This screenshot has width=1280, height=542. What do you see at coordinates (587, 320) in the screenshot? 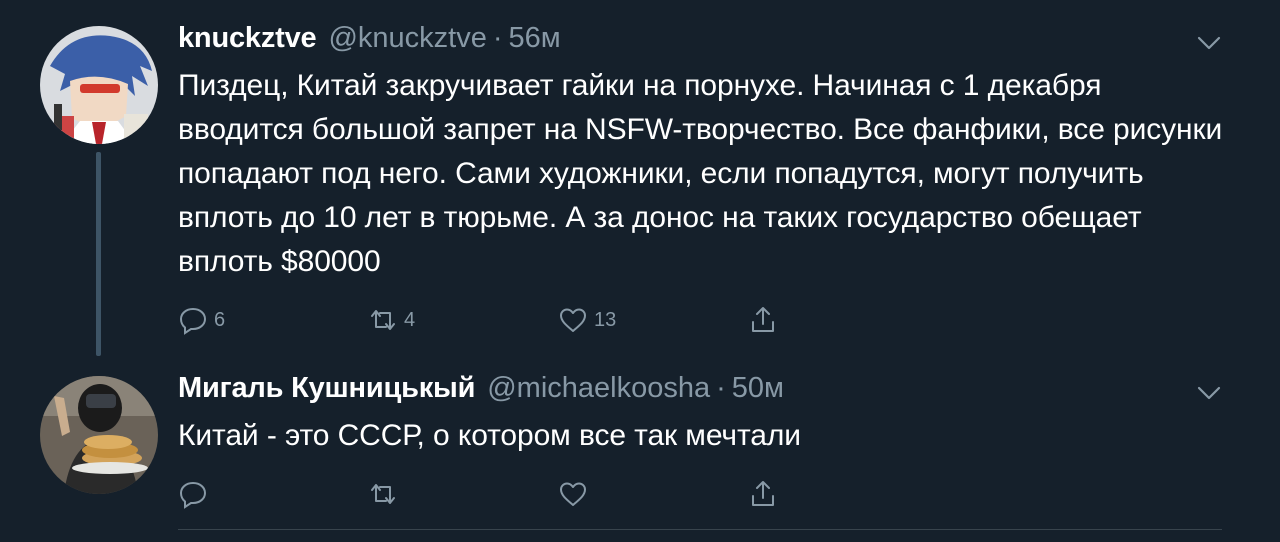
I see `like-button: 13` at bounding box center [587, 320].